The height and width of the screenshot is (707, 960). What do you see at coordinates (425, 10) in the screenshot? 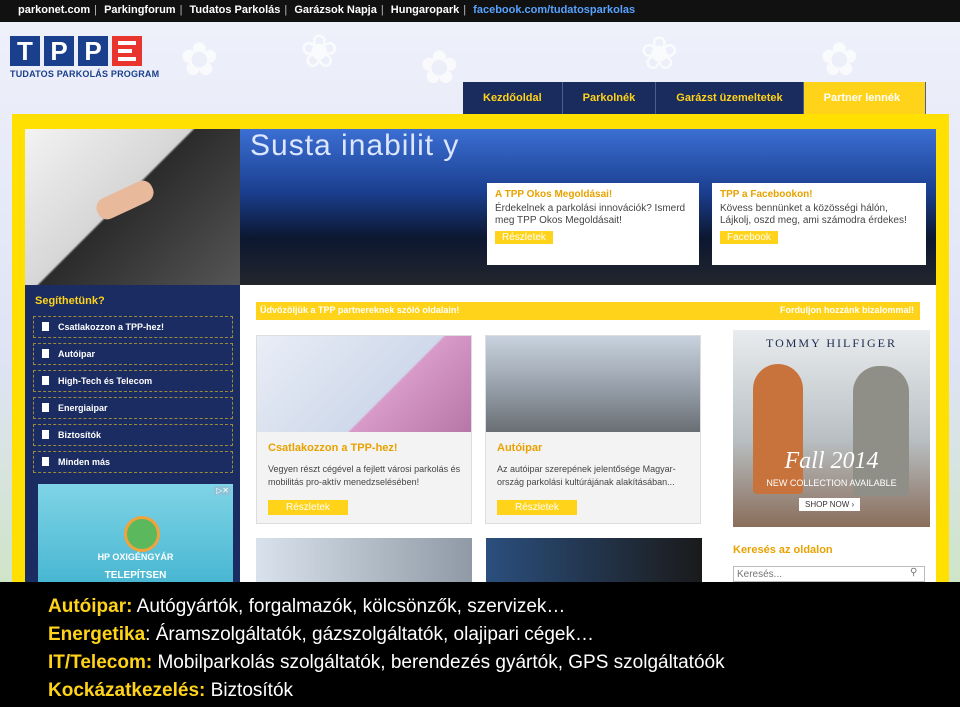
I see `top-link-hungaropark: Hungaropark` at bounding box center [425, 10].